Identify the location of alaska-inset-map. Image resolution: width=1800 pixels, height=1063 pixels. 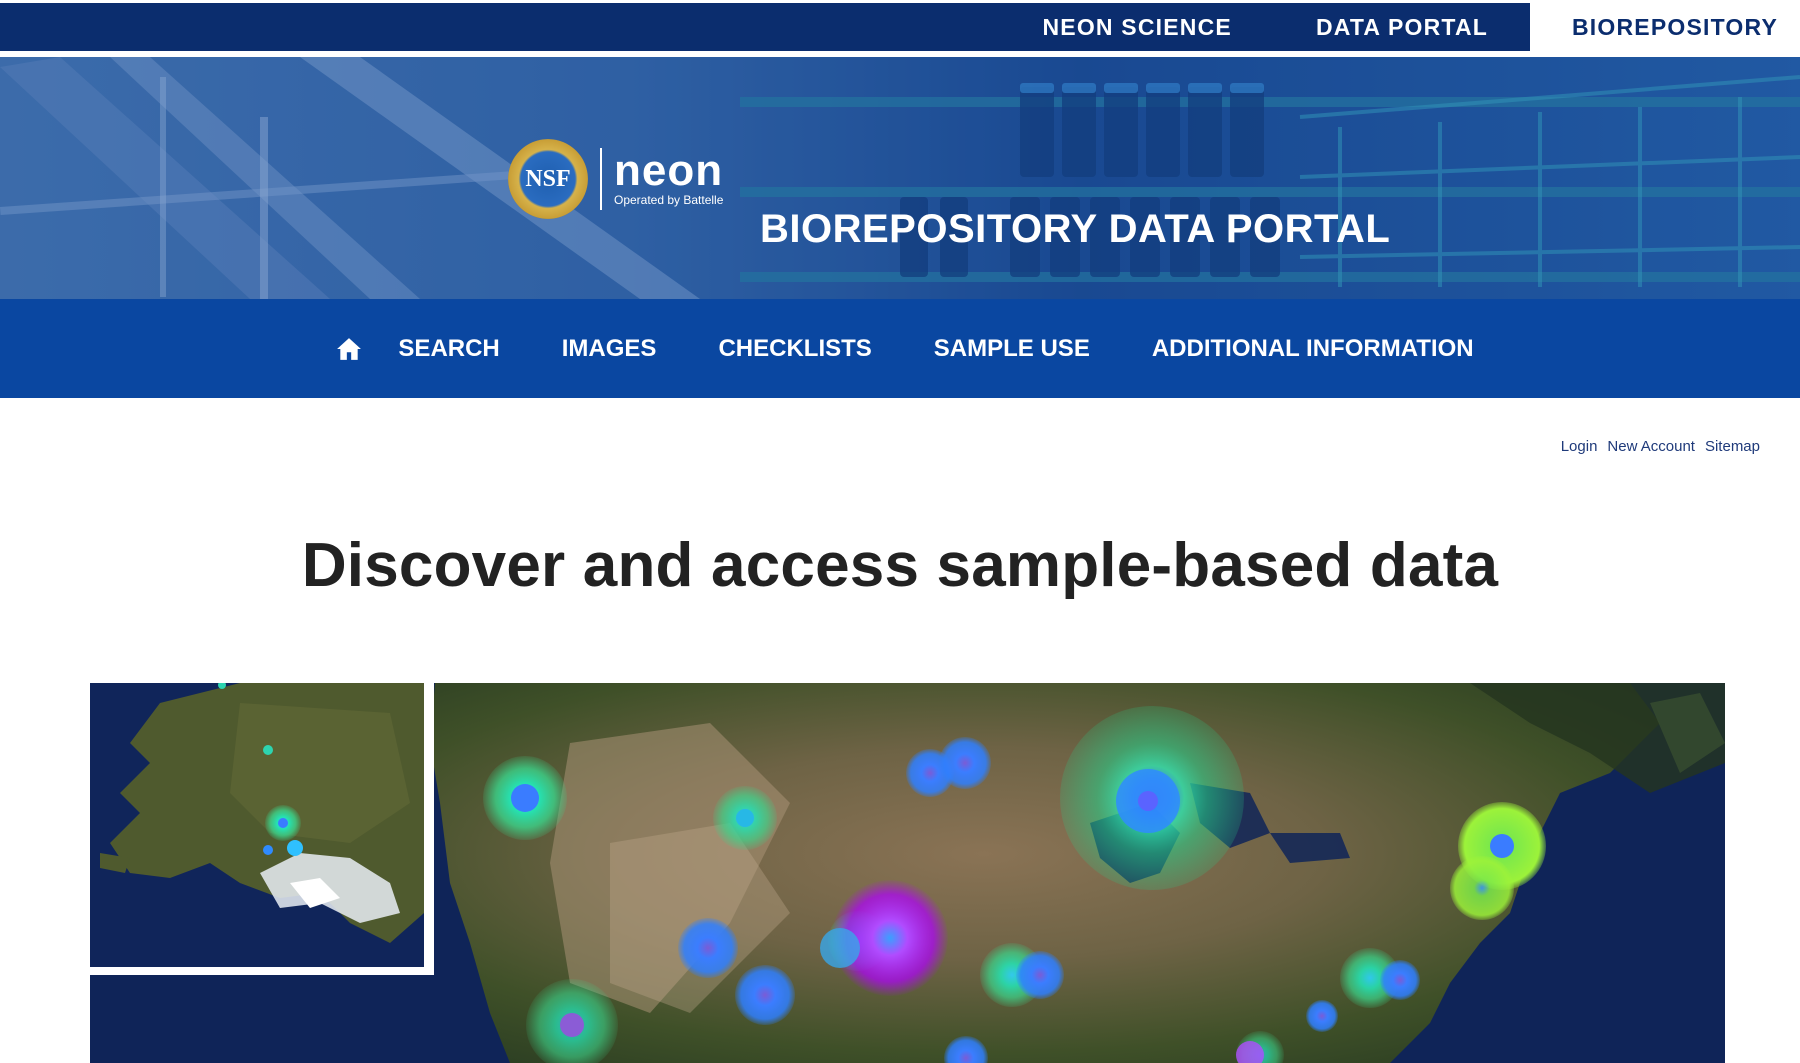
(262, 829).